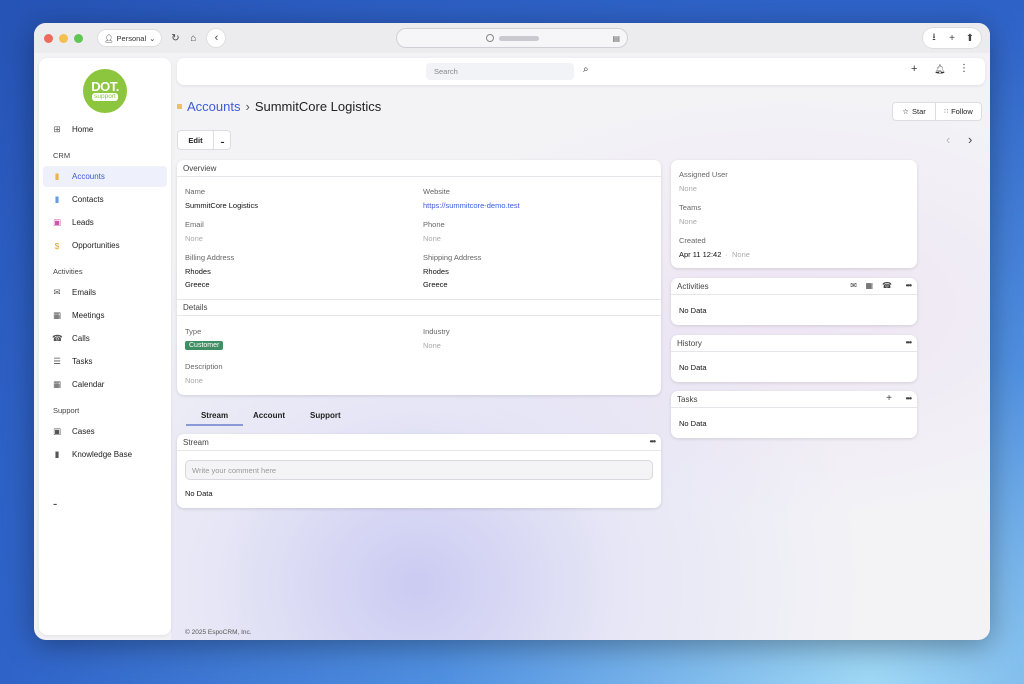  What do you see at coordinates (195, 191) in the screenshot?
I see `name-label: Name` at bounding box center [195, 191].